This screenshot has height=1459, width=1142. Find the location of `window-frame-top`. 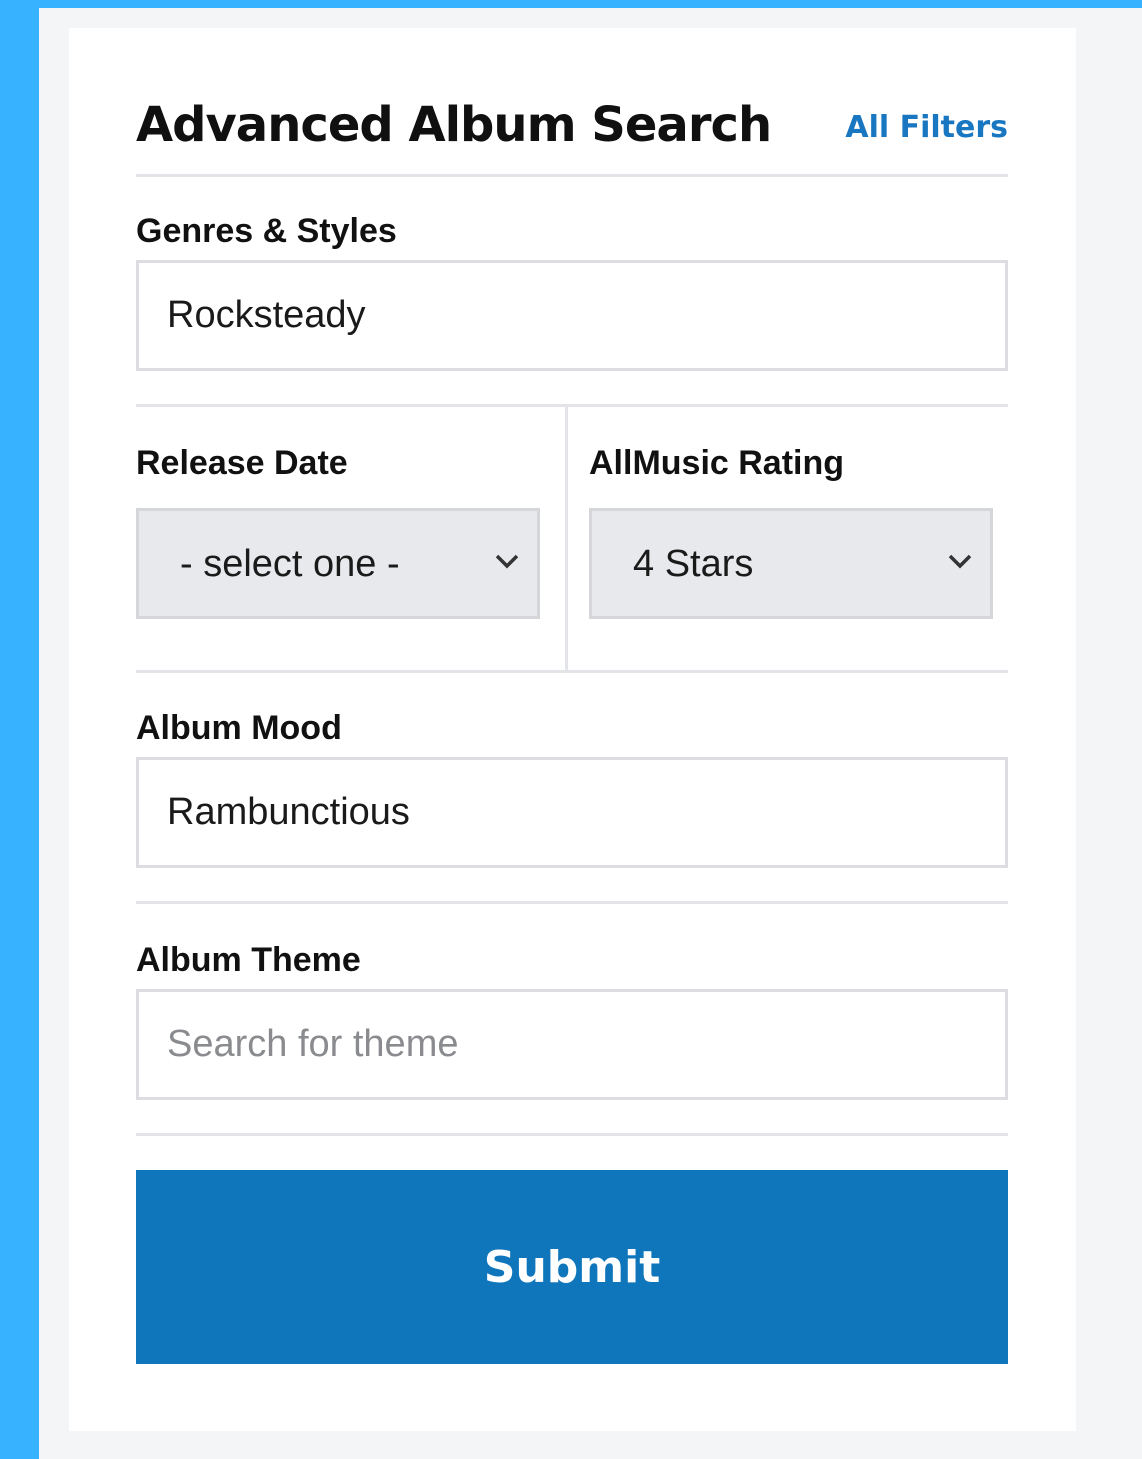

window-frame-top is located at coordinates (571, 4).